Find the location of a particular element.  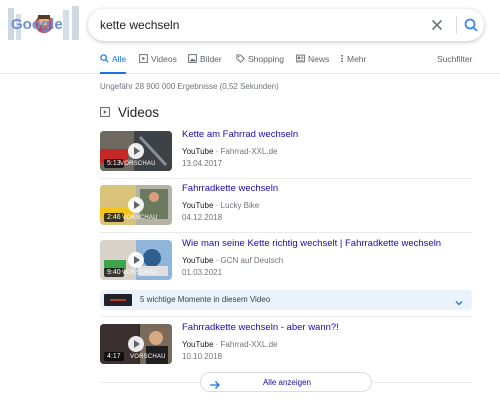

chevron-down-icon is located at coordinates (459, 304).